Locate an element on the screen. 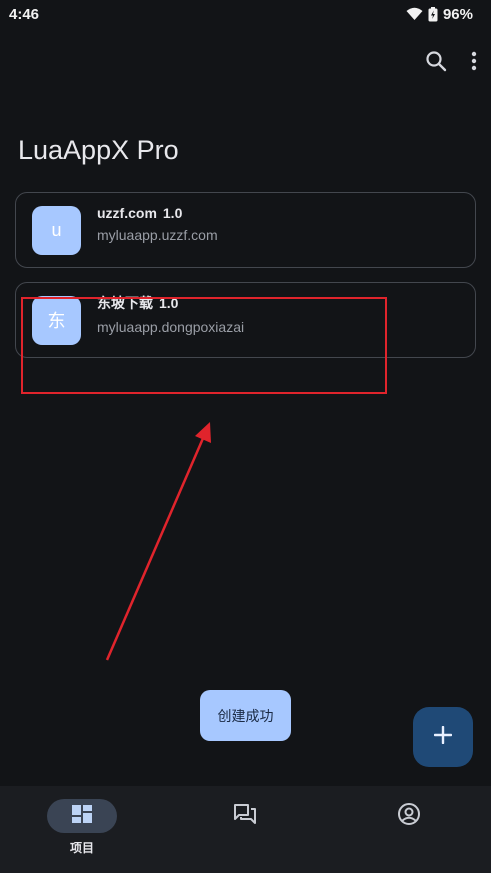 The height and width of the screenshot is (873, 491). toast-message: 创建成功 is located at coordinates (245, 715).